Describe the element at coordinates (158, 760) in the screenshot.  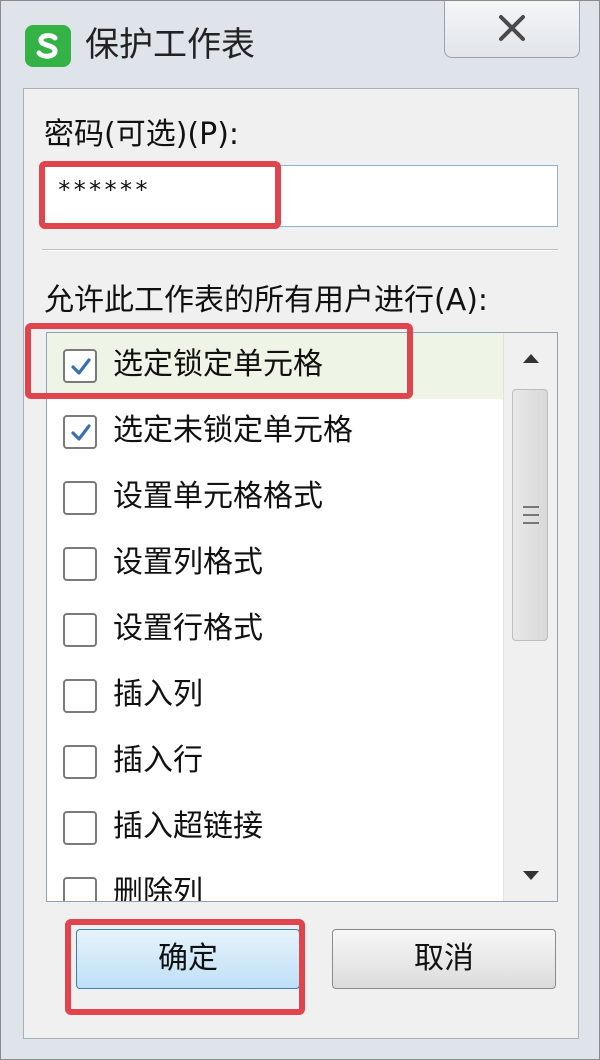
I see `permission-label: 插入行` at that location.